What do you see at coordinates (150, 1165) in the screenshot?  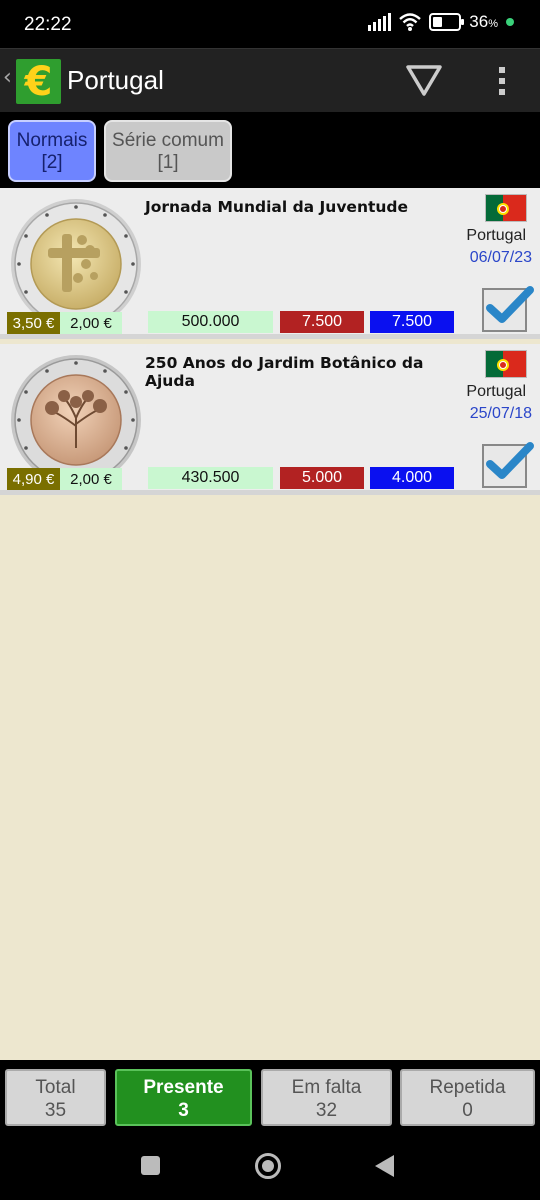 I see `nav-recents-icon` at bounding box center [150, 1165].